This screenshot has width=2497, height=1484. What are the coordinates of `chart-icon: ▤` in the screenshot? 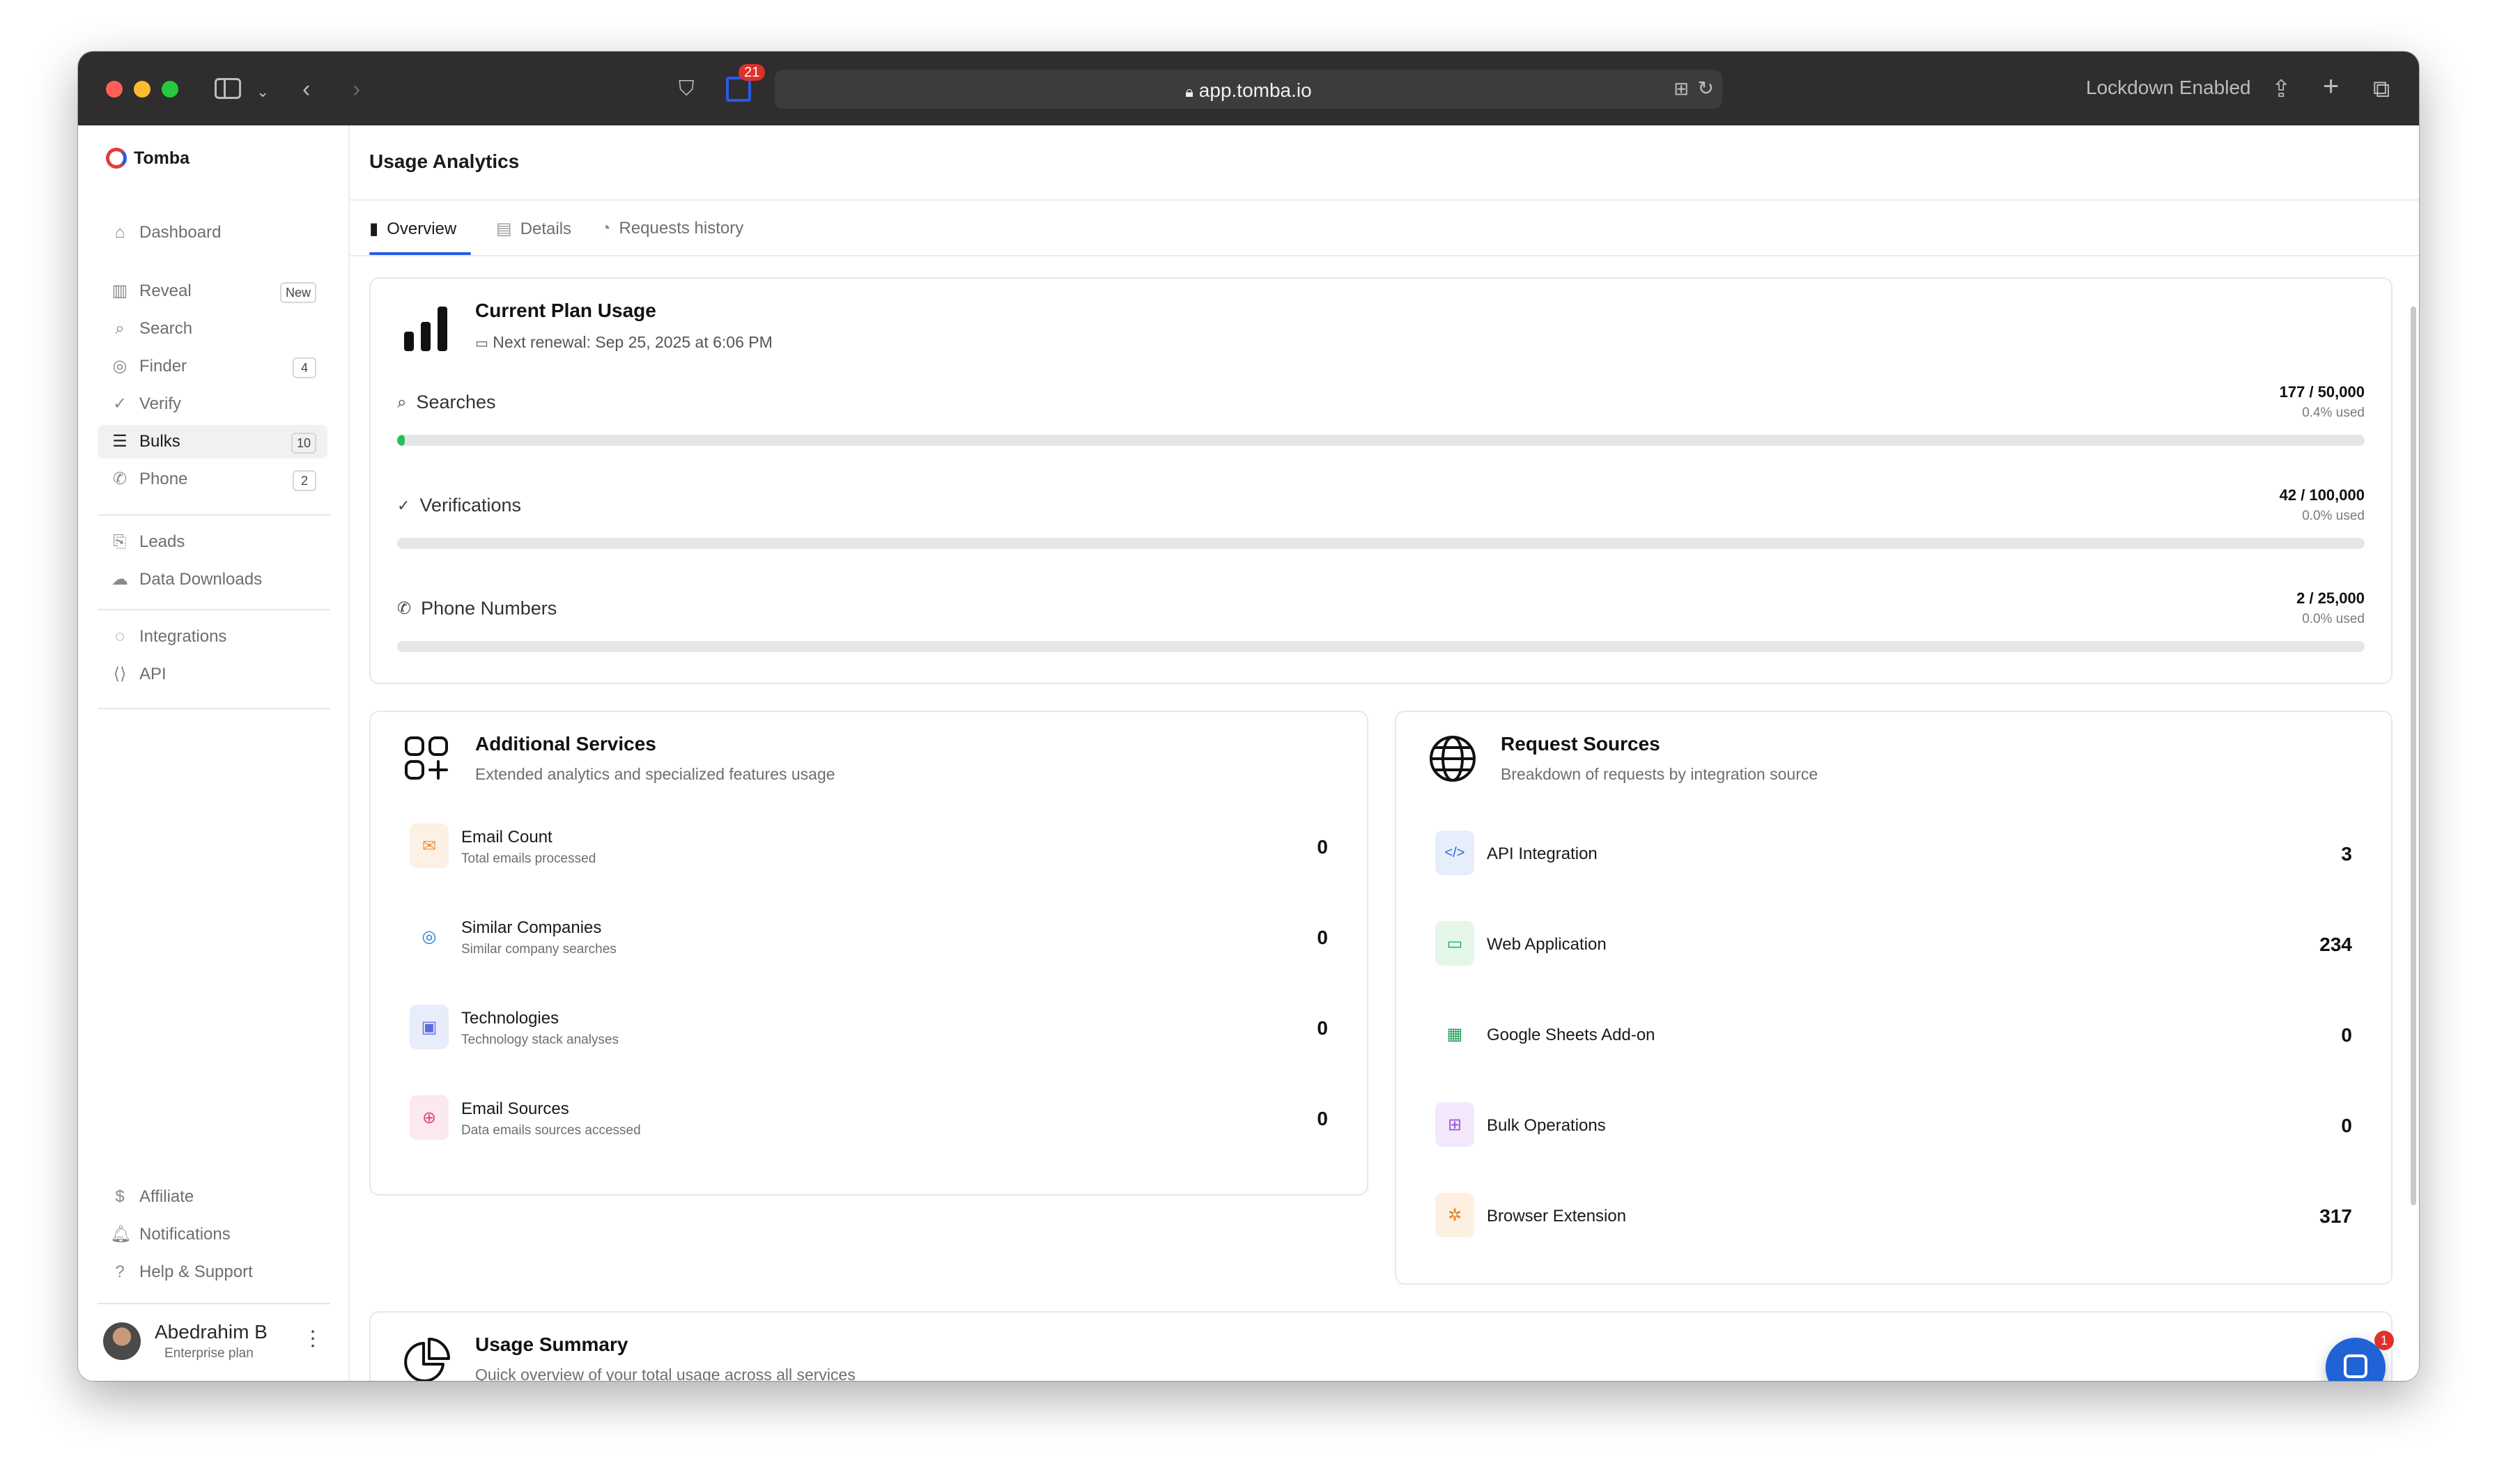 It's located at (504, 228).